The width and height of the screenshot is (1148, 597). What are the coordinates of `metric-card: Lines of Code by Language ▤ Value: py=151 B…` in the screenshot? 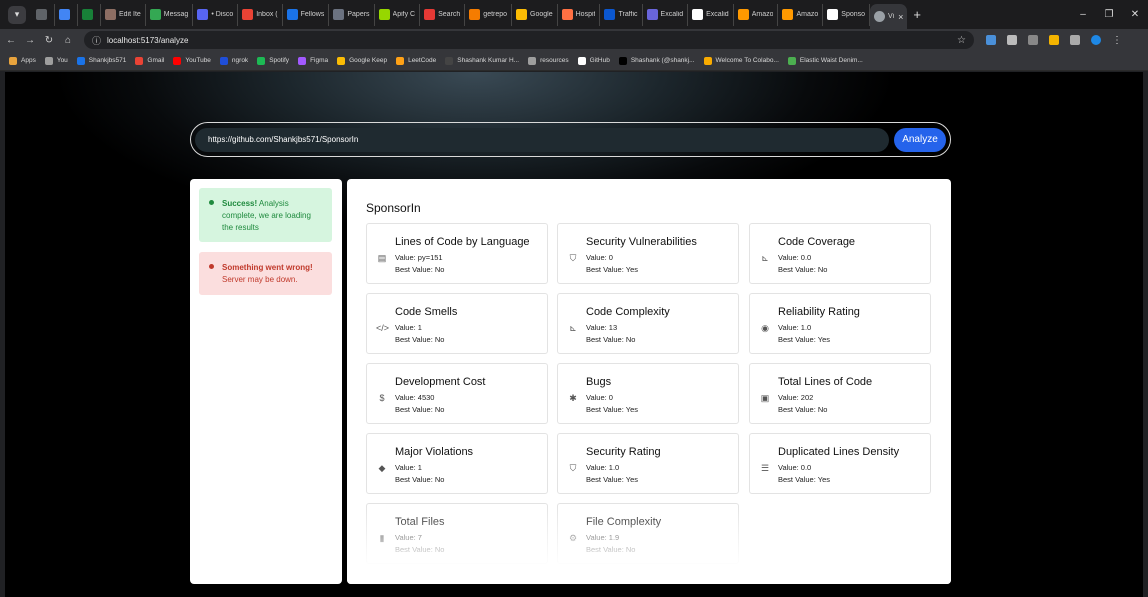 It's located at (457, 253).